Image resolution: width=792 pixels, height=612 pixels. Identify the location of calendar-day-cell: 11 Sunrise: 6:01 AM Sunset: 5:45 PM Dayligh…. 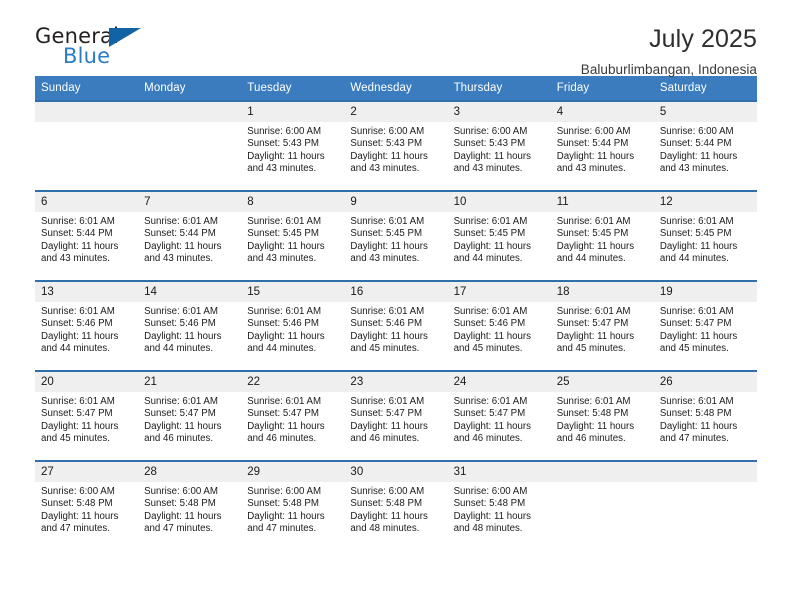
(602, 235).